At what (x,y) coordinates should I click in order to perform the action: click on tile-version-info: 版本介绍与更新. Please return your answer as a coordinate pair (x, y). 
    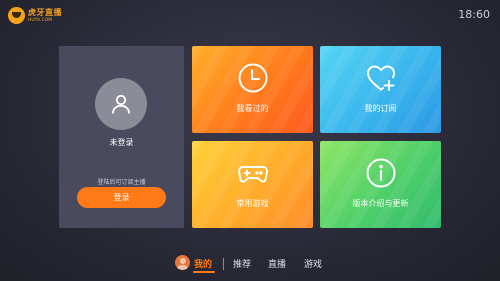
    Looking at the image, I should click on (380, 184).